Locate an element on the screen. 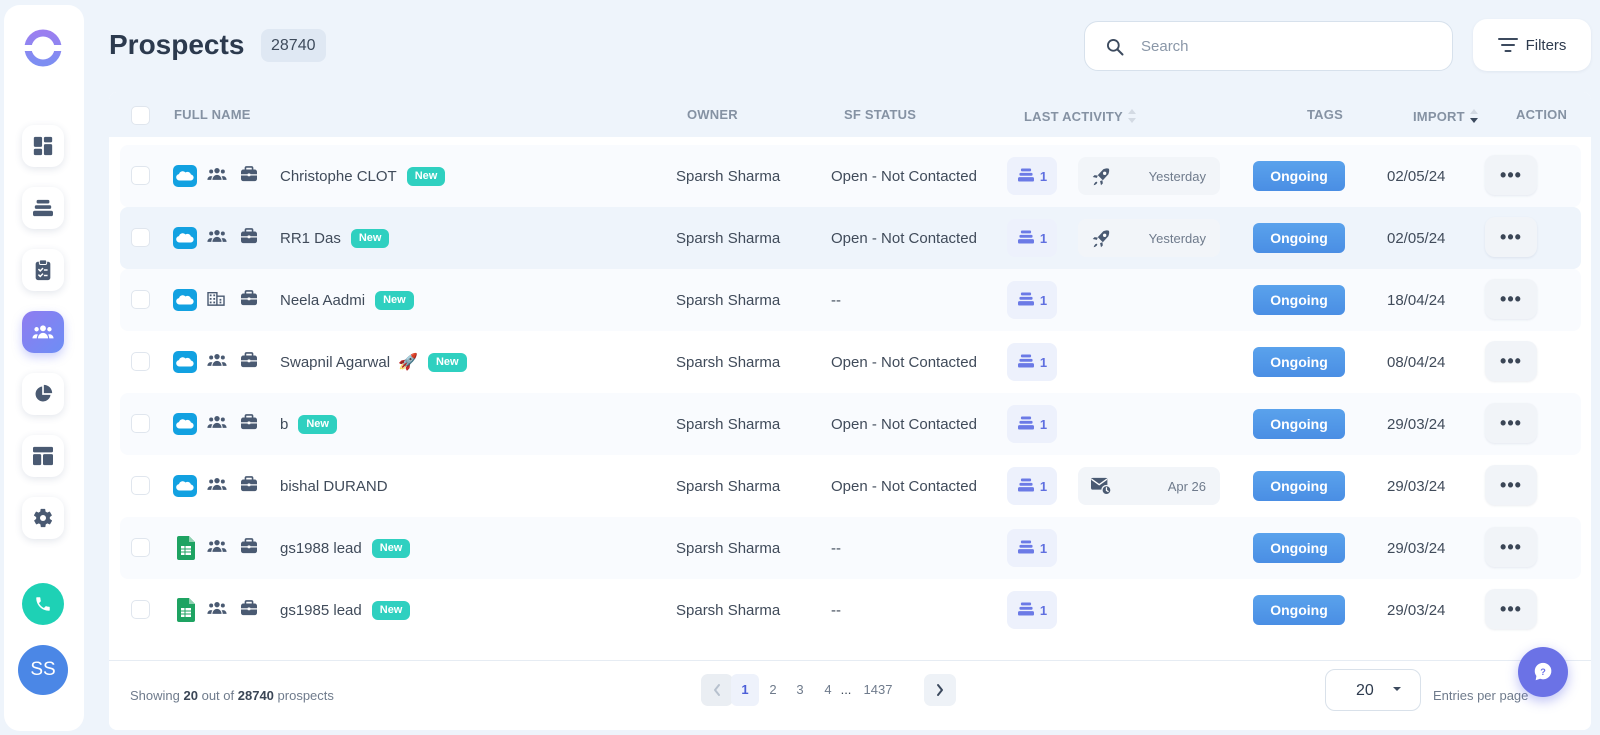 The width and height of the screenshot is (1600, 735). header-full-name: FULL NAME is located at coordinates (212, 114).